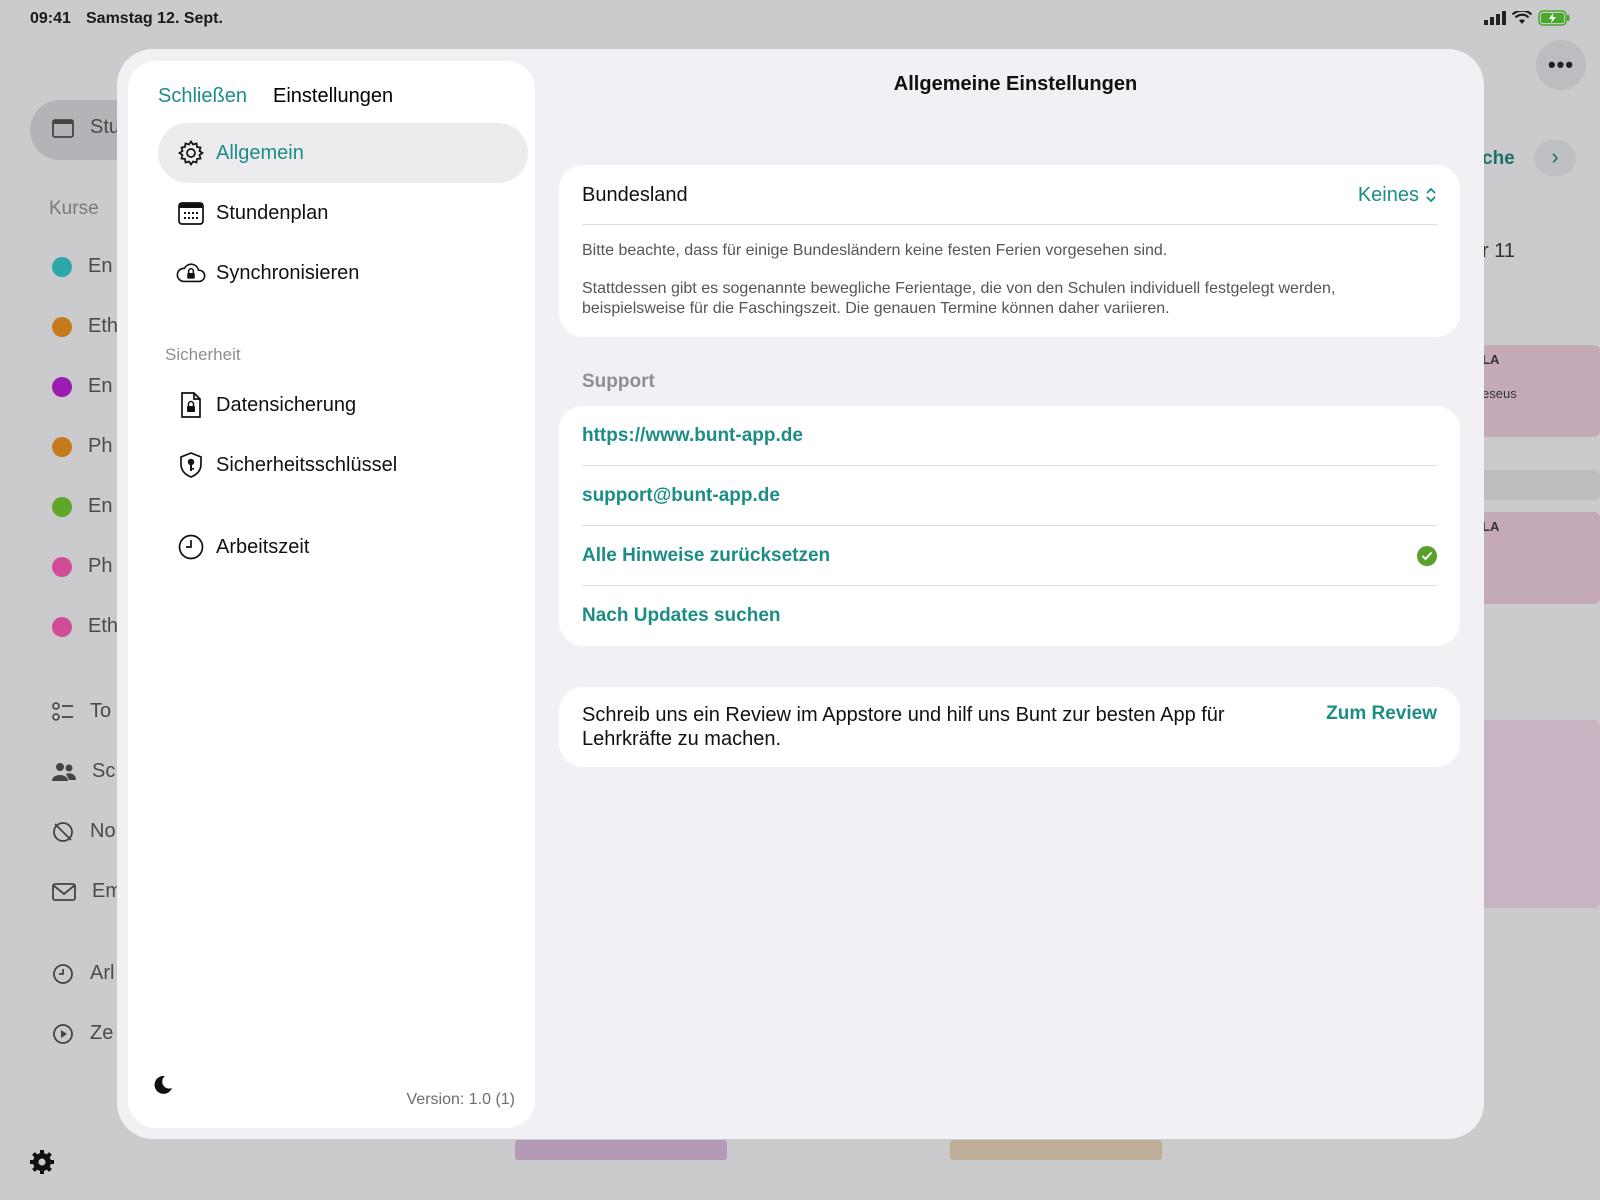  What do you see at coordinates (1561, 65) in the screenshot?
I see `more-icon: •••` at bounding box center [1561, 65].